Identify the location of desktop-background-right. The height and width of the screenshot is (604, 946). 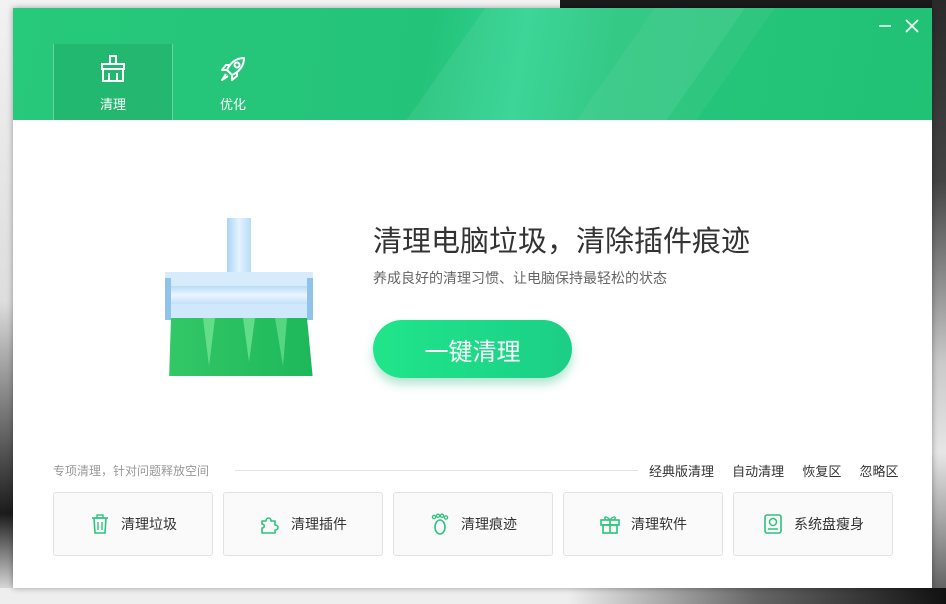
(939, 302).